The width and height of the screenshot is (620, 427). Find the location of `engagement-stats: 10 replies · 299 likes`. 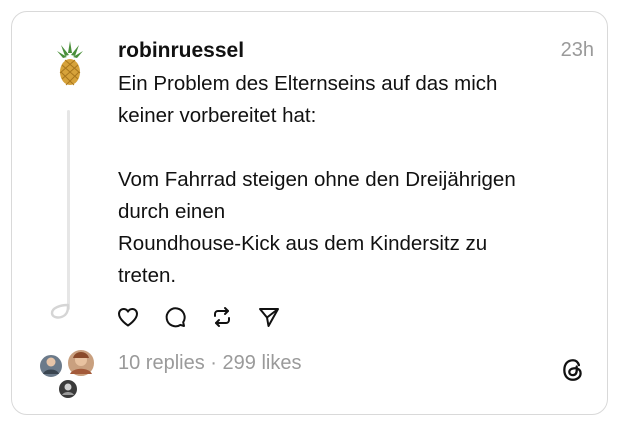

engagement-stats: 10 replies · 299 likes is located at coordinates (209, 363).